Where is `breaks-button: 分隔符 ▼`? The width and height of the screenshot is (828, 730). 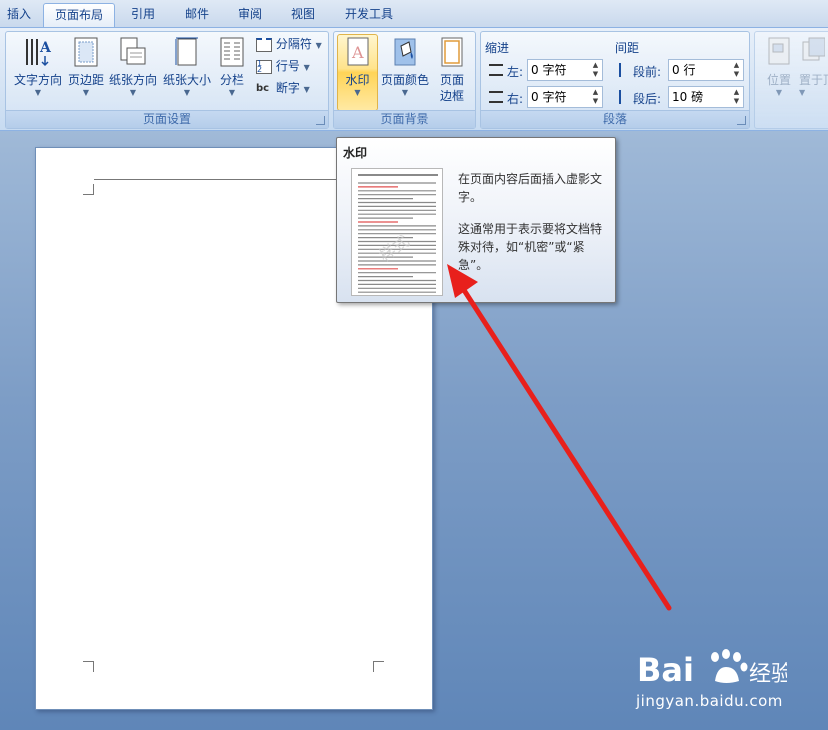
breaks-button: 分隔符 ▼ is located at coordinates (289, 44).